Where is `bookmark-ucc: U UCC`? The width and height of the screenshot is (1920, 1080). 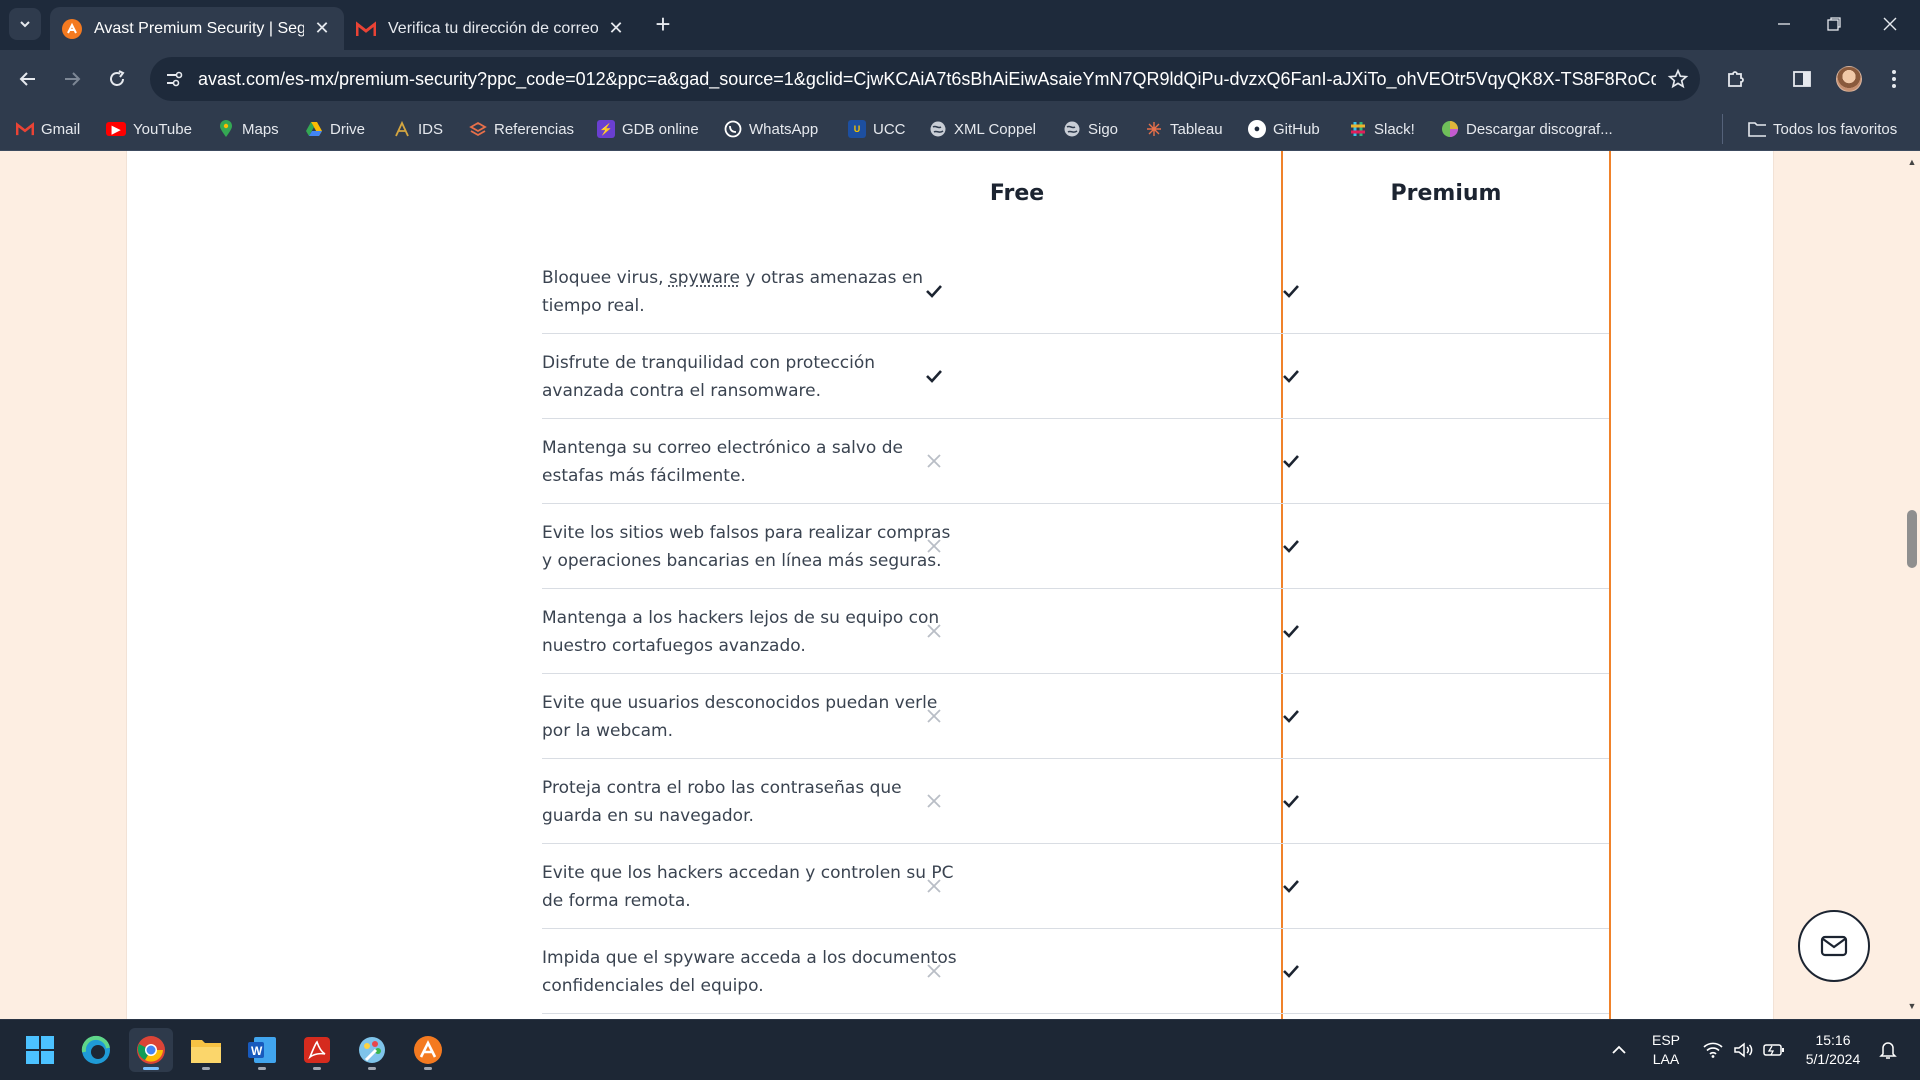
bookmark-ucc: U UCC is located at coordinates (877, 129).